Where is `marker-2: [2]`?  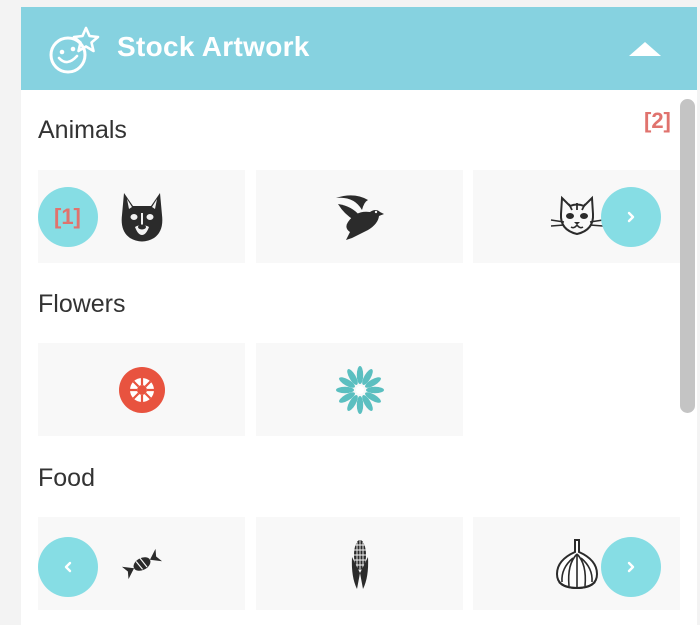 marker-2: [2] is located at coordinates (657, 120).